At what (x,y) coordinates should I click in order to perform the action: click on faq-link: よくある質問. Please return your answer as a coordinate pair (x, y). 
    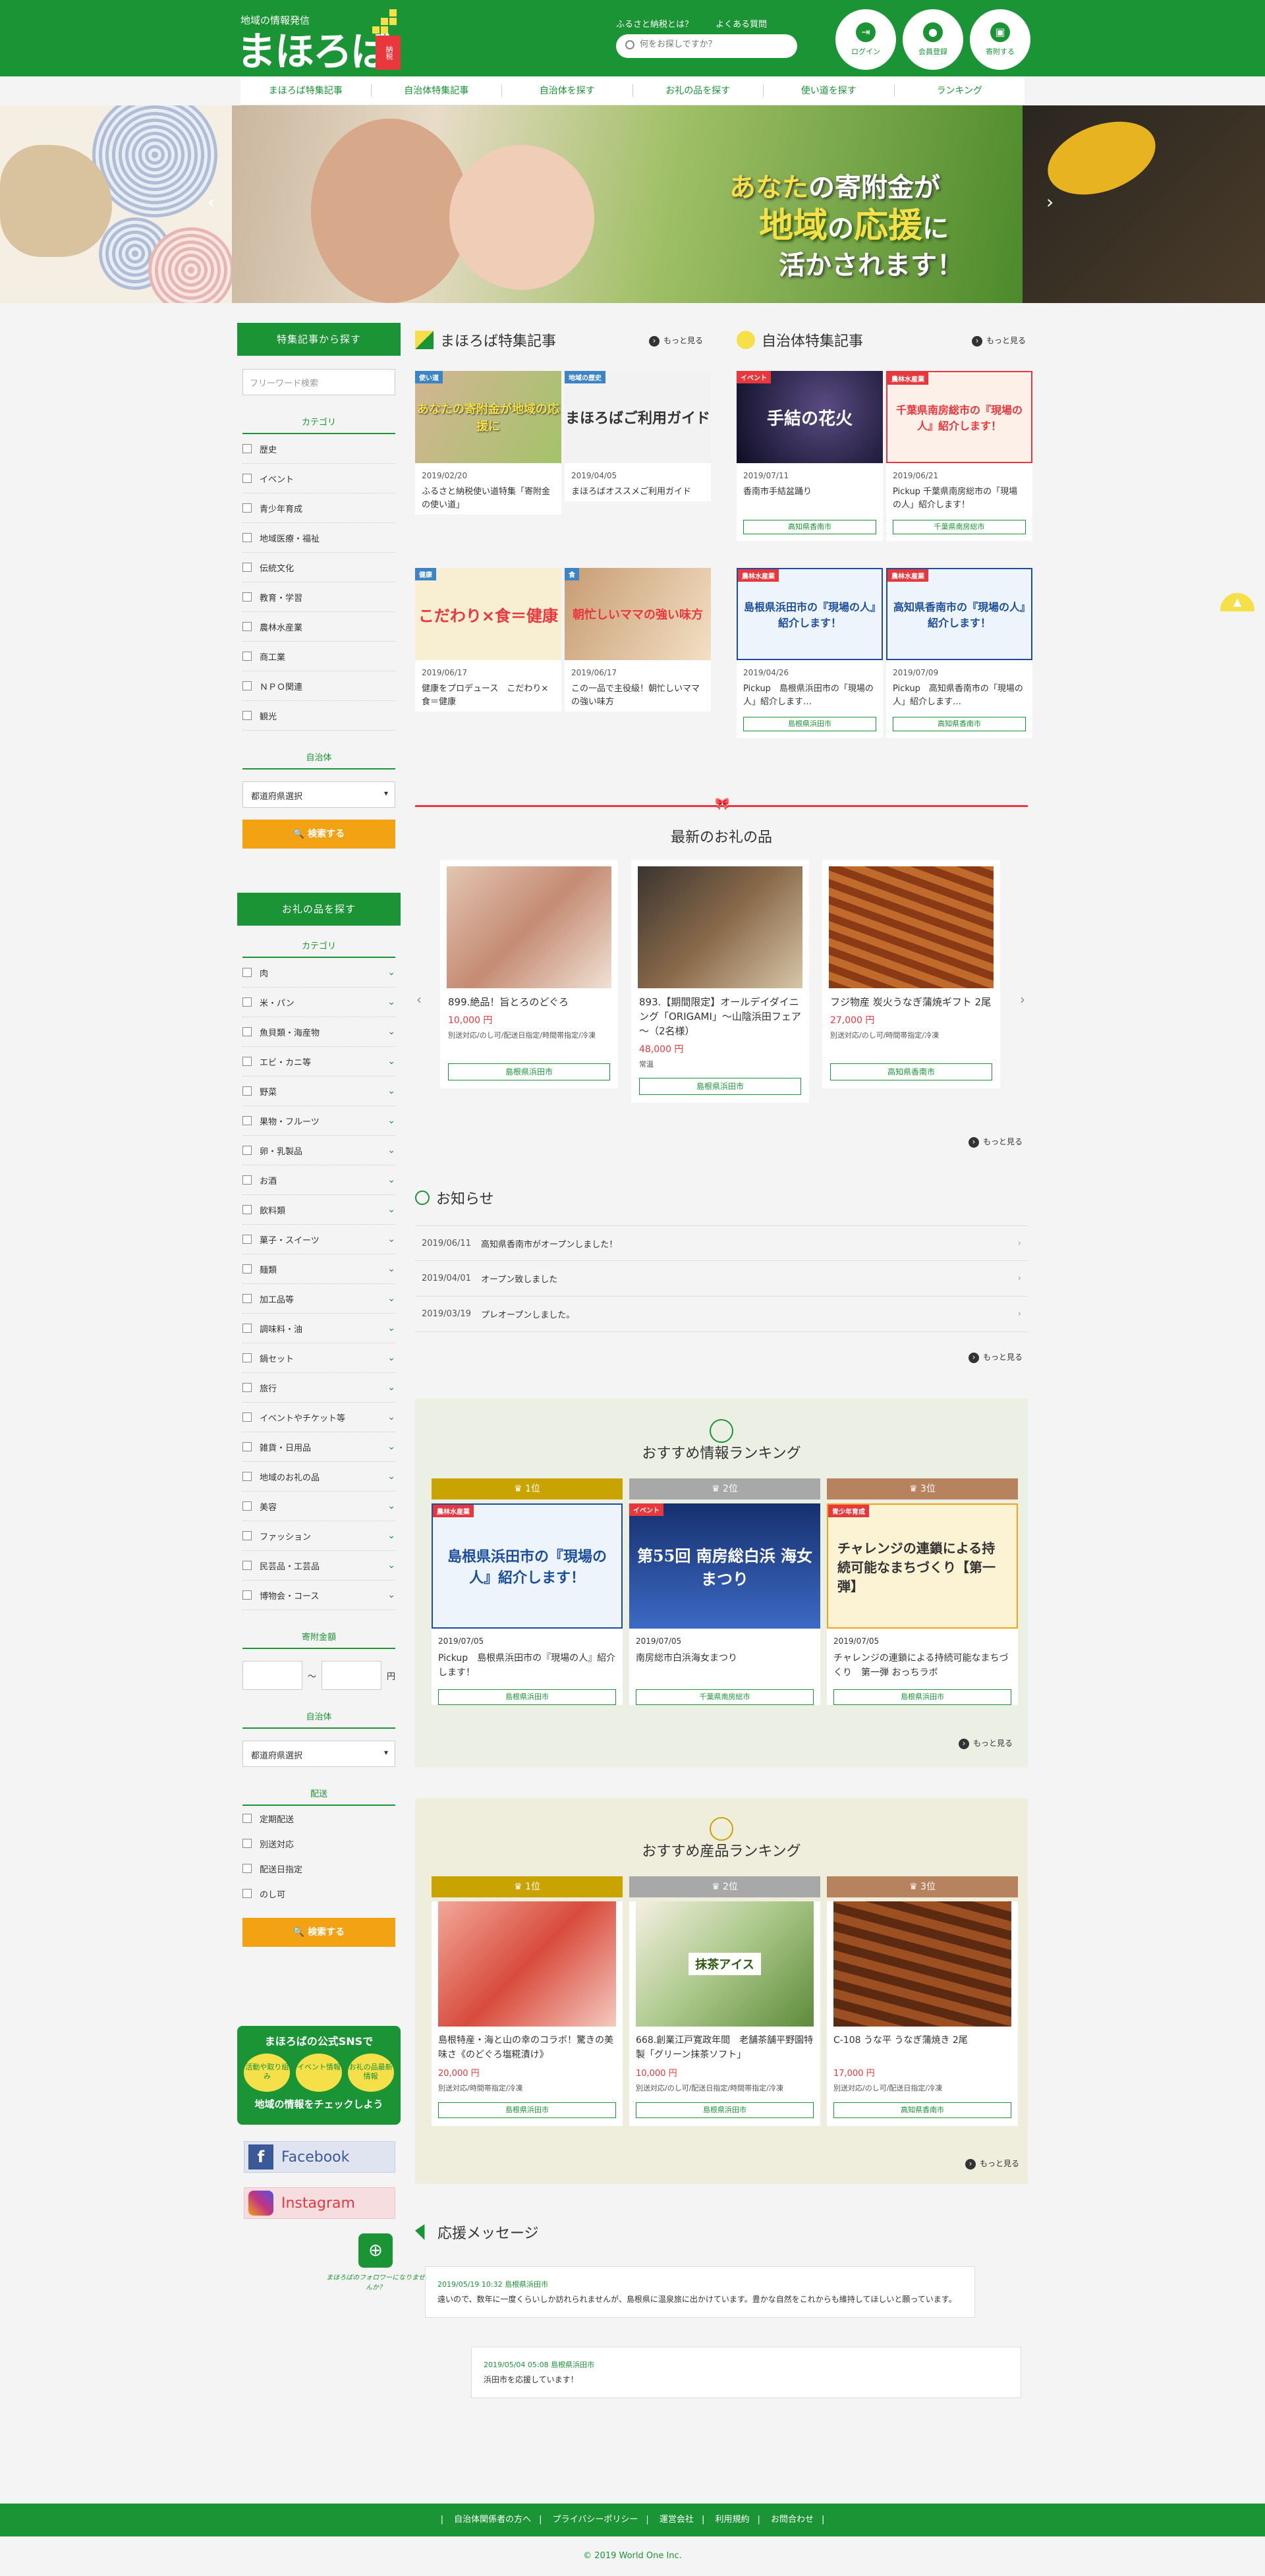
    Looking at the image, I should click on (741, 25).